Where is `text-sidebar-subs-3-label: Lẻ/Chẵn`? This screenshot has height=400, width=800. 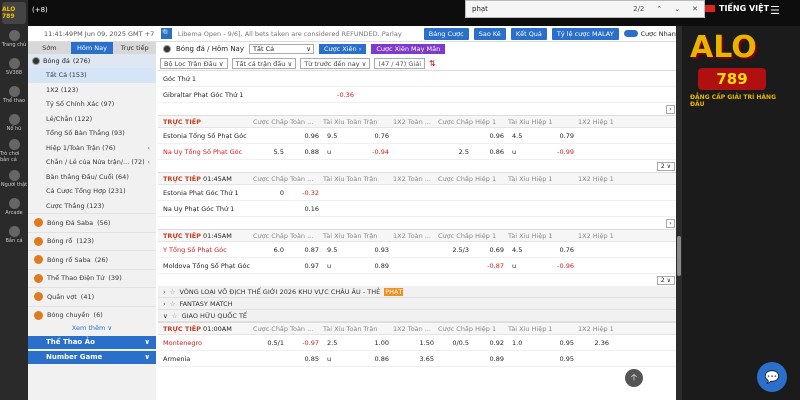
text-sidebar-subs-3-label: Lẻ/Chẵn is located at coordinates (59, 118).